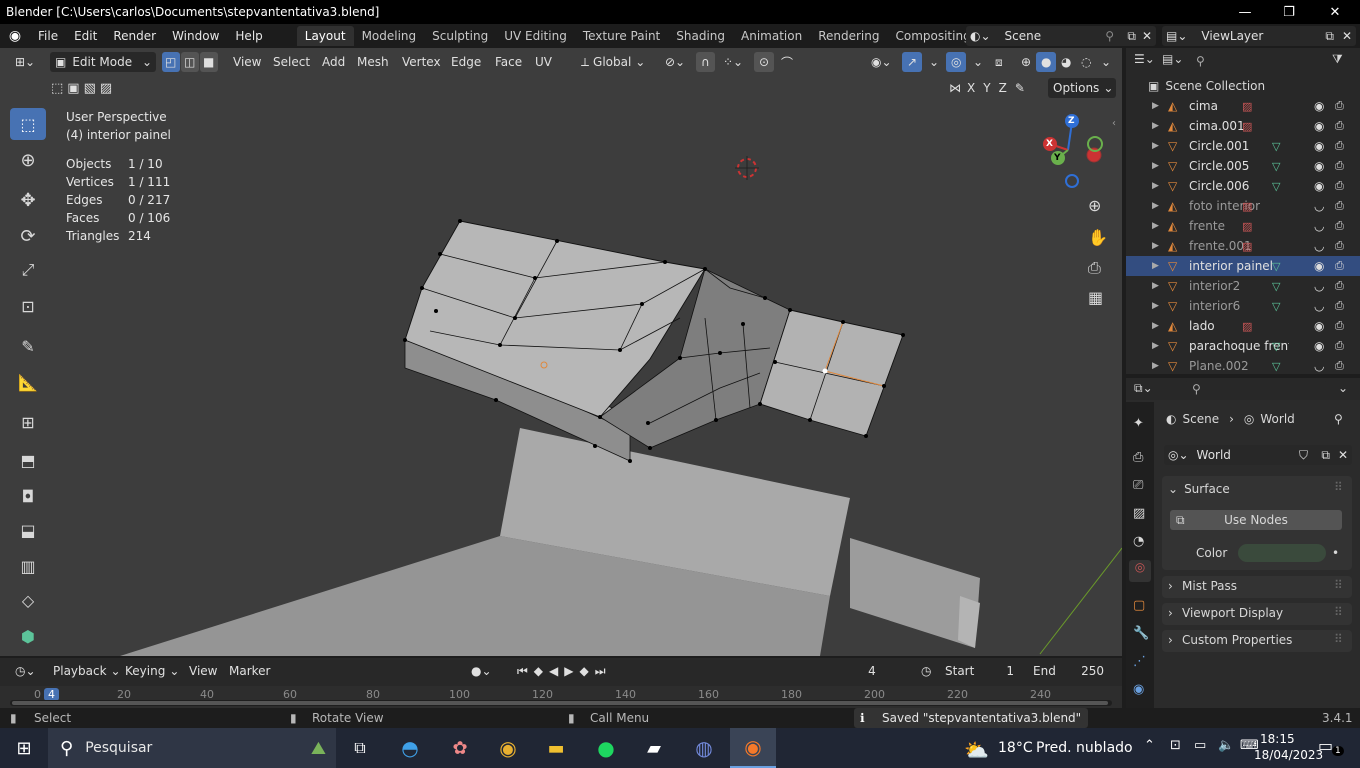  What do you see at coordinates (1084, 748) in the screenshot?
I see `weather-text: Pred. nublado` at bounding box center [1084, 748].